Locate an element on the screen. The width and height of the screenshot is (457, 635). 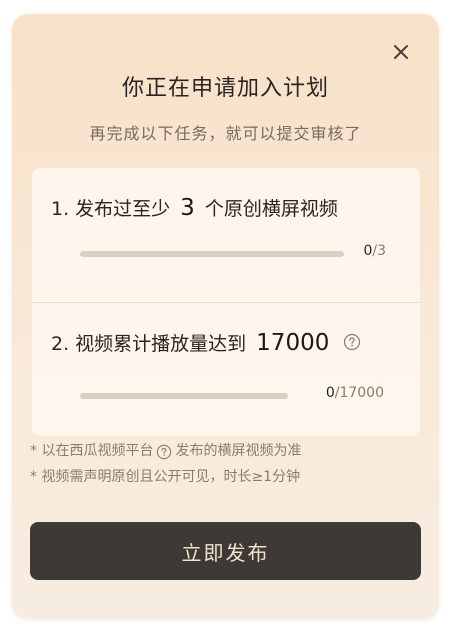
close-button is located at coordinates (401, 52).